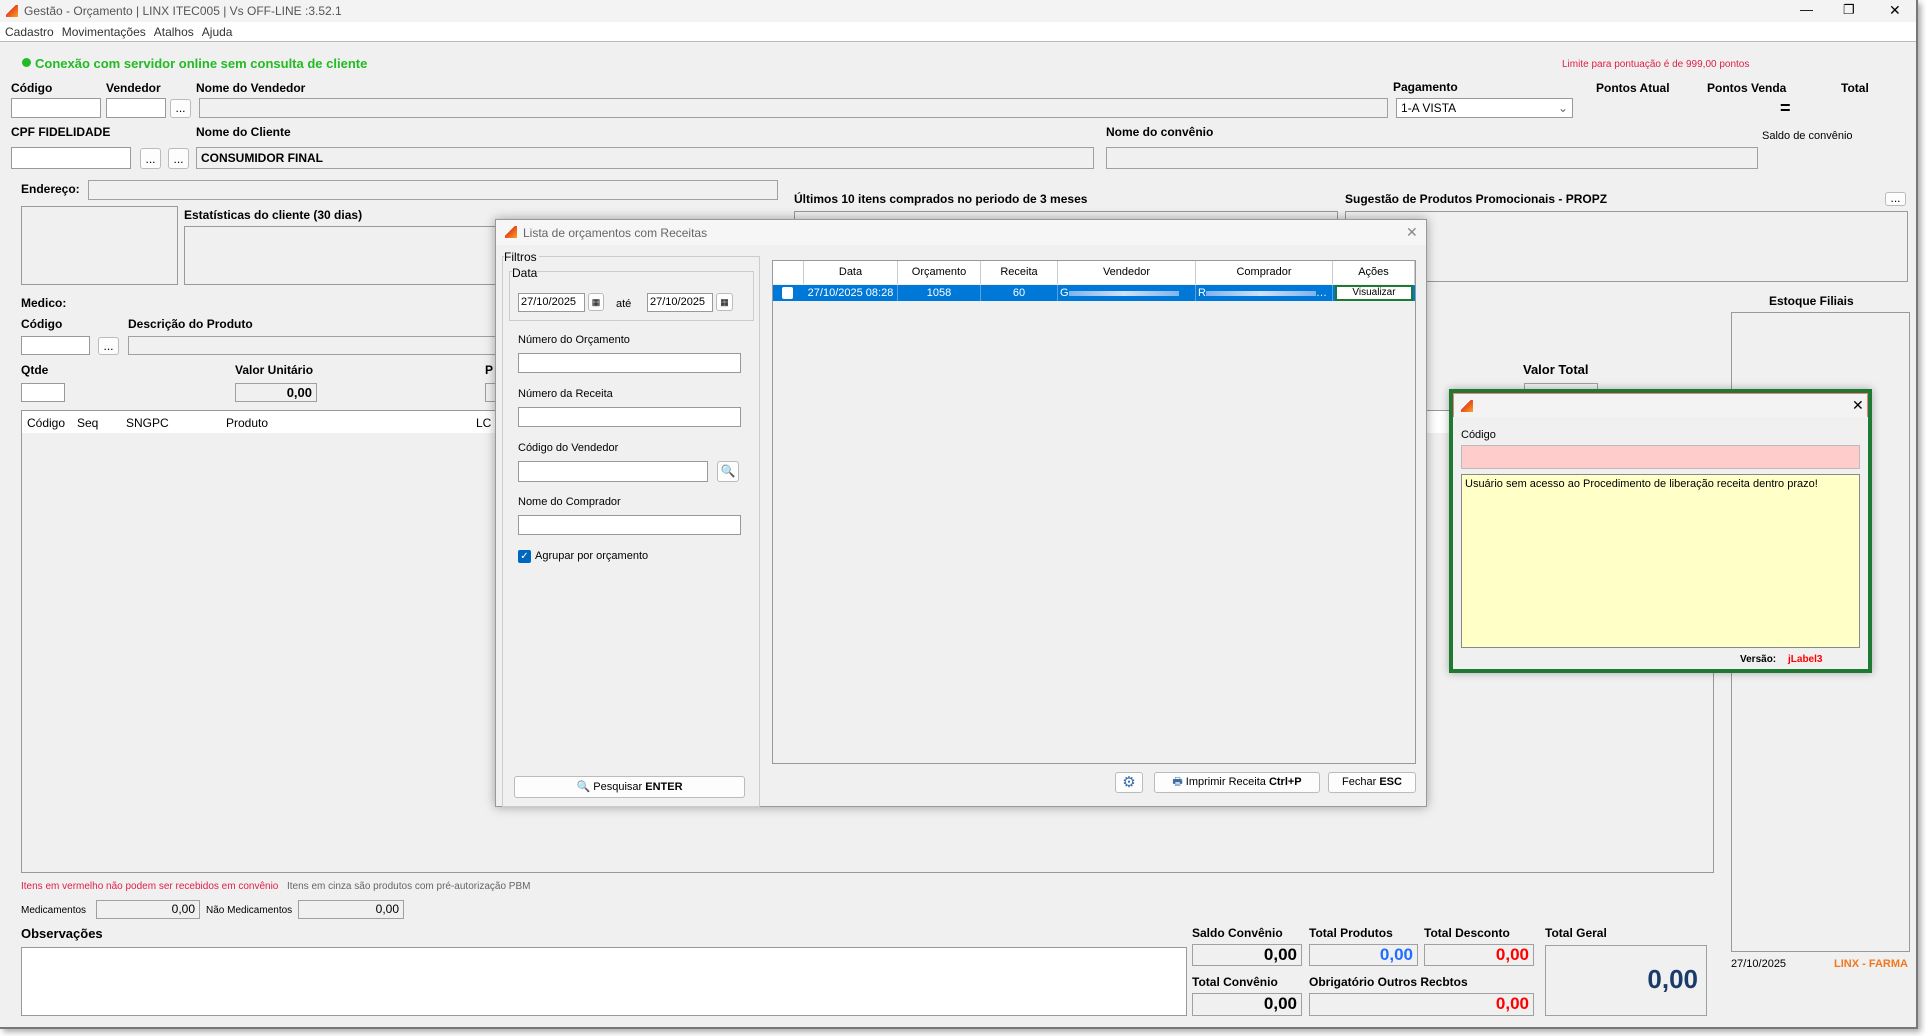  What do you see at coordinates (596, 302) in the screenshot?
I see `calendar-from-icon: ▦` at bounding box center [596, 302].